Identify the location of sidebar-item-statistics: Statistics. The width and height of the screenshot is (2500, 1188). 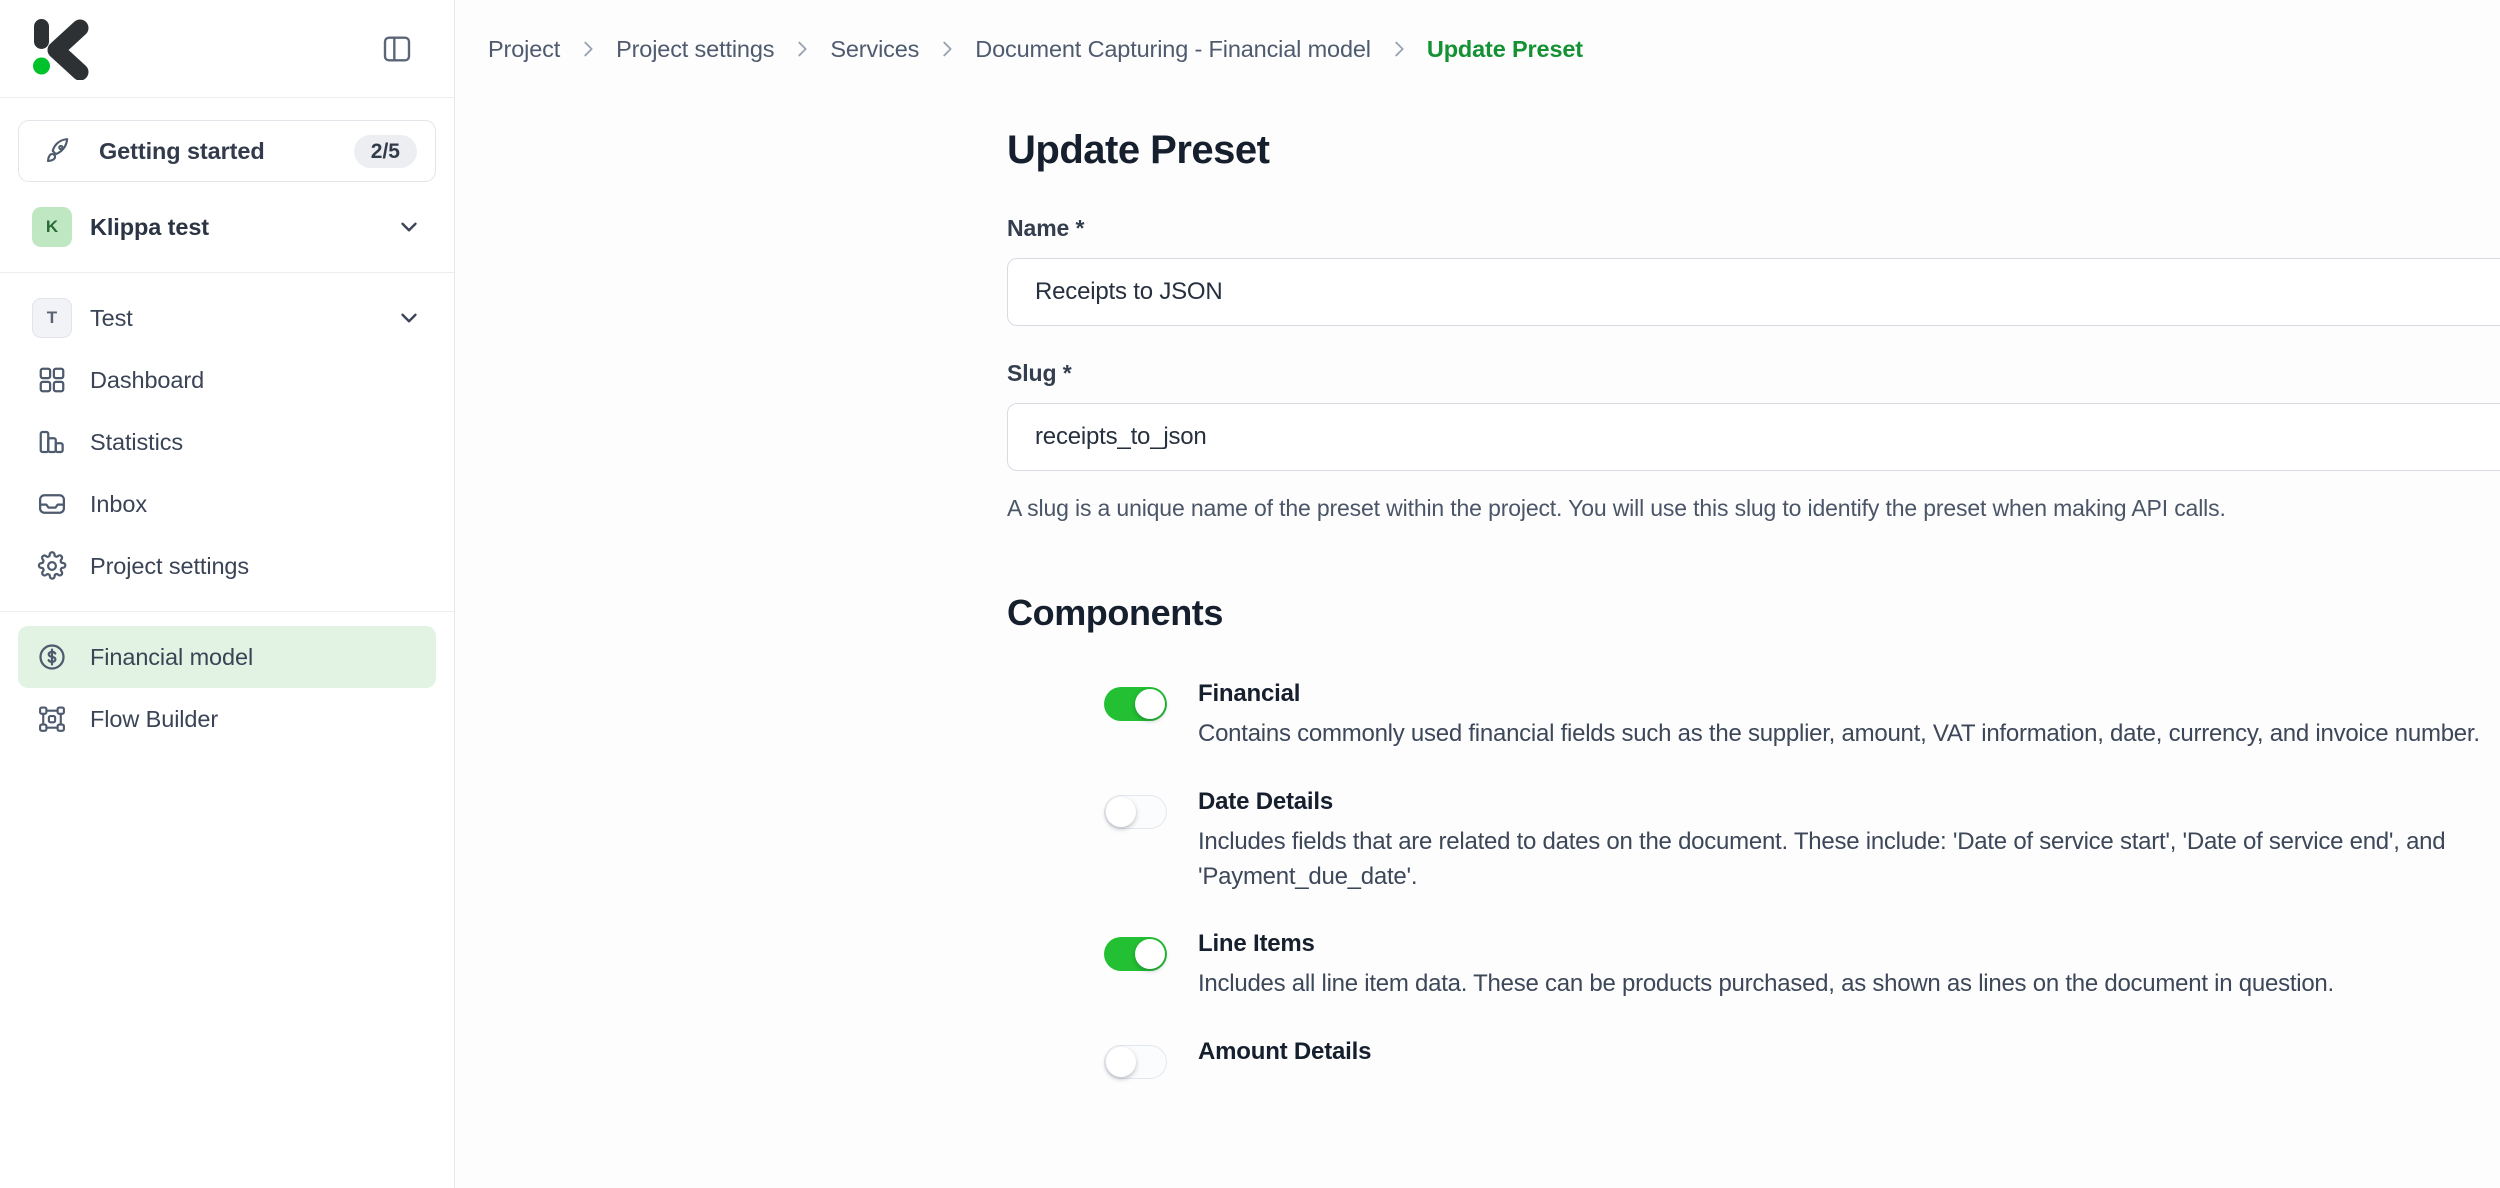
(227, 442).